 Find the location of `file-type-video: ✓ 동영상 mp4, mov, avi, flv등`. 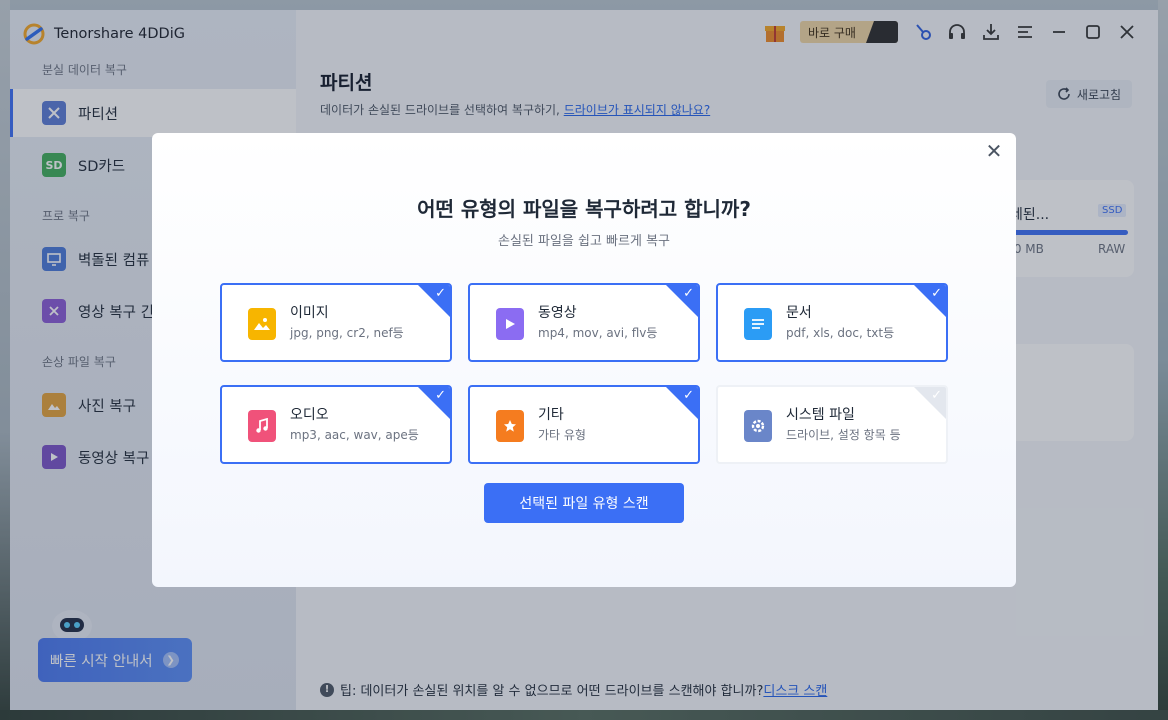

file-type-video: ✓ 동영상 mp4, mov, avi, flv등 is located at coordinates (584, 322).